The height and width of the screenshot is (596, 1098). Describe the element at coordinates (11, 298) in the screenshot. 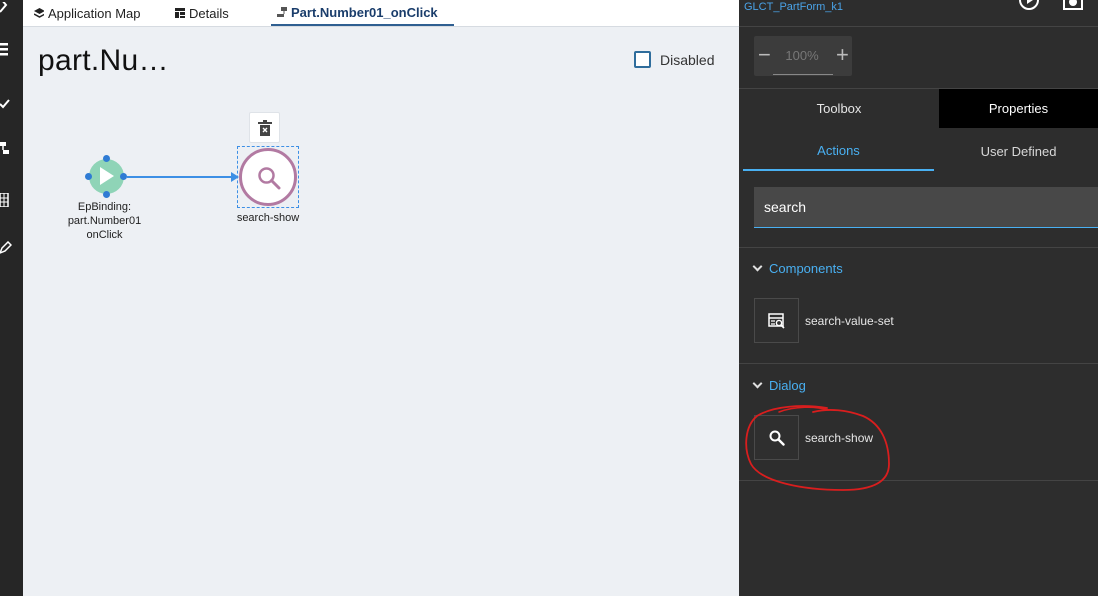

I see `left-rail` at that location.